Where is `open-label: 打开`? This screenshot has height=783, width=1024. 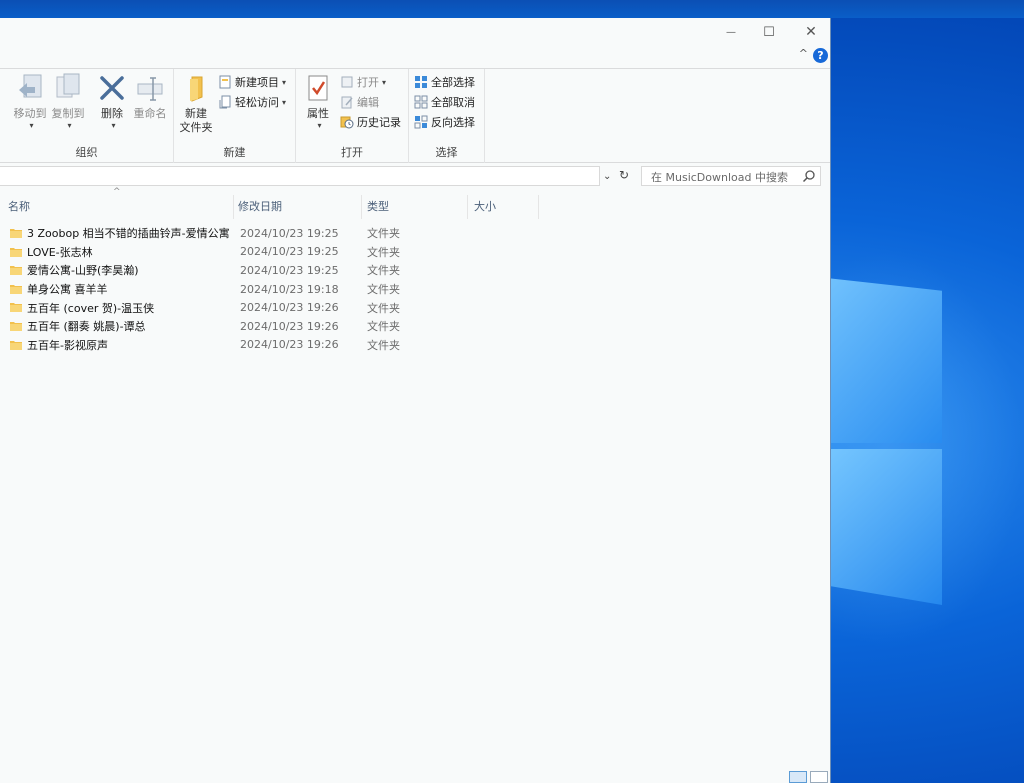
open-label: 打开 is located at coordinates (368, 82).